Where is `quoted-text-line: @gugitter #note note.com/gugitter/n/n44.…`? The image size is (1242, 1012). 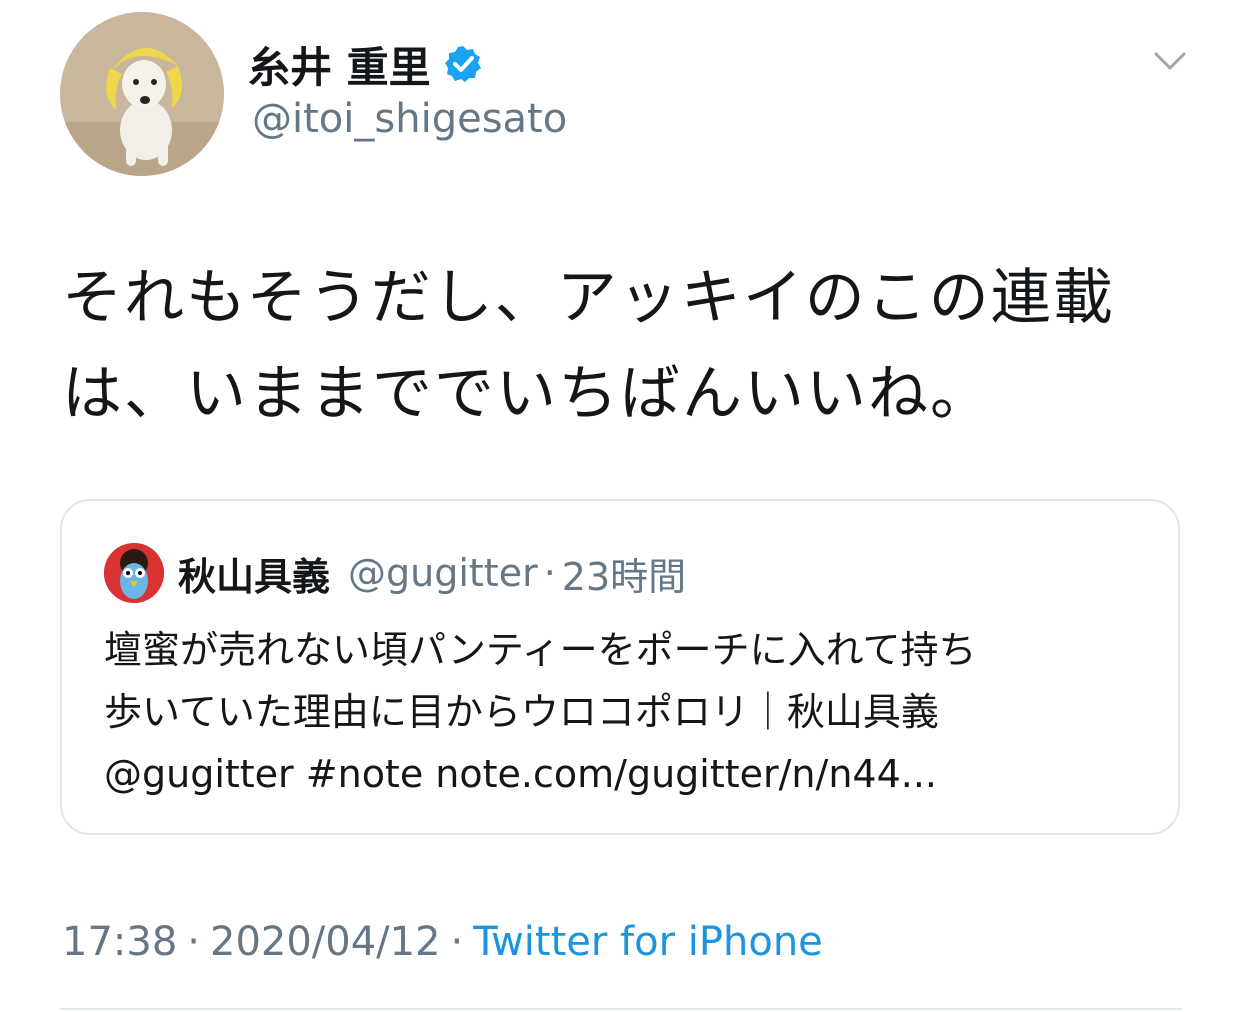 quoted-text-line: @gugitter #note note.com/gugitter/n/n44.… is located at coordinates (520, 774).